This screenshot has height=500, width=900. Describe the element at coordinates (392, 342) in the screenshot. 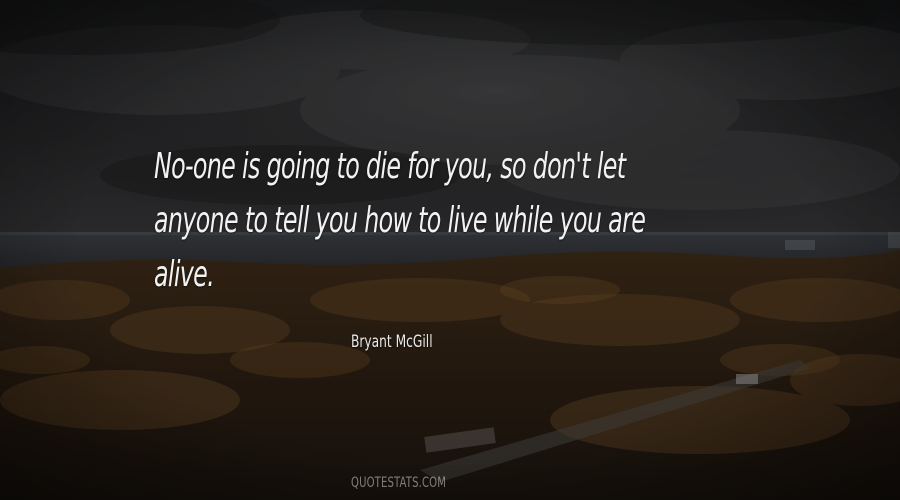

I see `quote-author: Bryant McGill` at that location.